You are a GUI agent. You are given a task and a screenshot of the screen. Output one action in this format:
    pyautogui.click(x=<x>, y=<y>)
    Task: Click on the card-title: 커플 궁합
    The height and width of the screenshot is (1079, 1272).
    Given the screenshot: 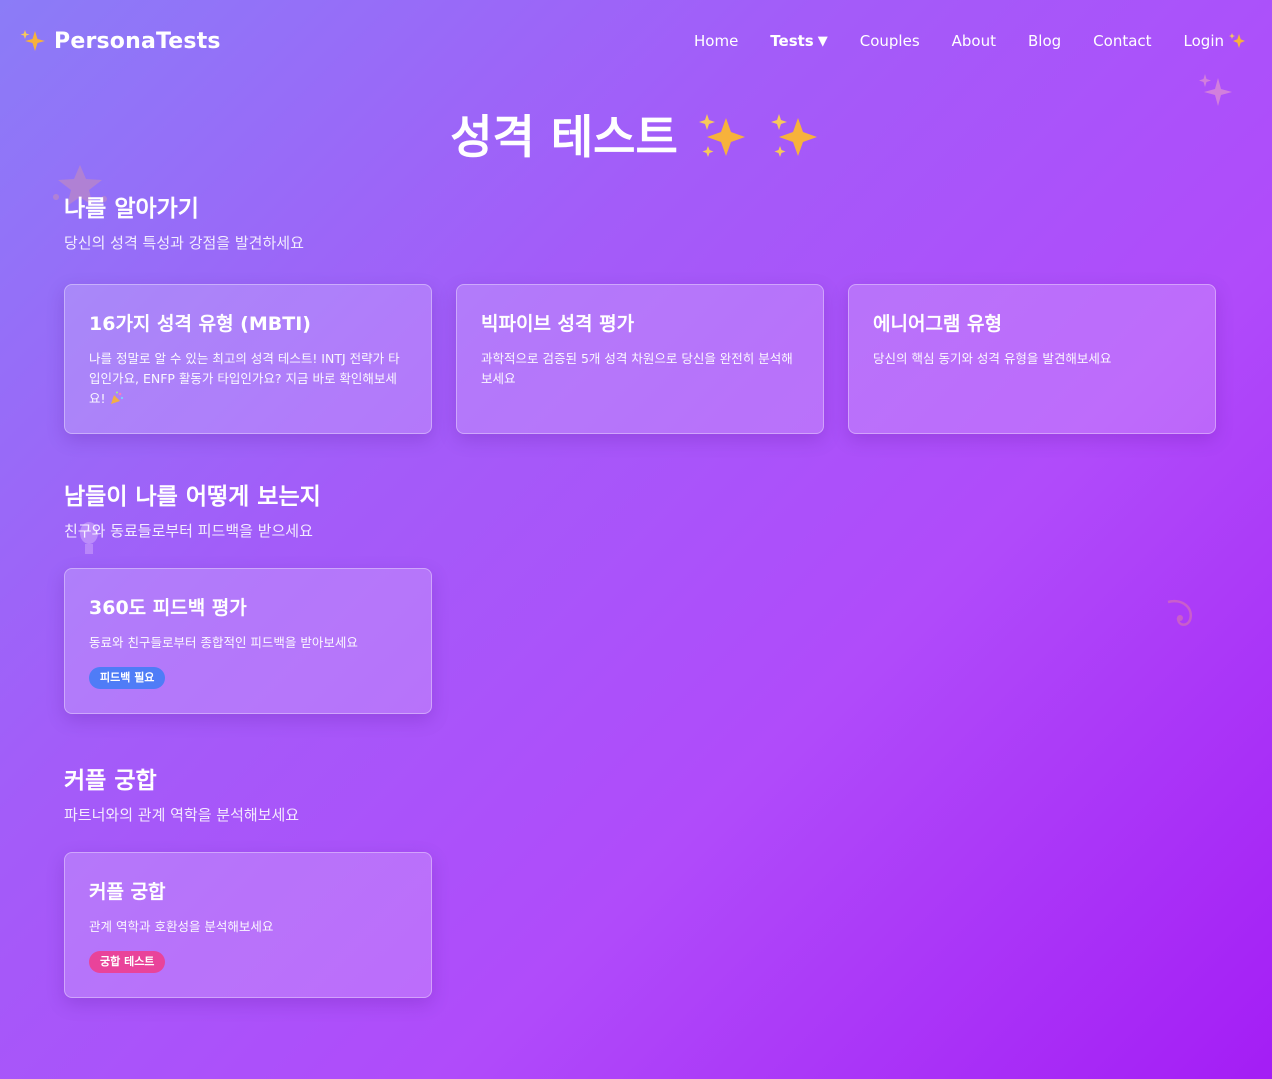 What is the action you would take?
    pyautogui.click(x=127, y=892)
    